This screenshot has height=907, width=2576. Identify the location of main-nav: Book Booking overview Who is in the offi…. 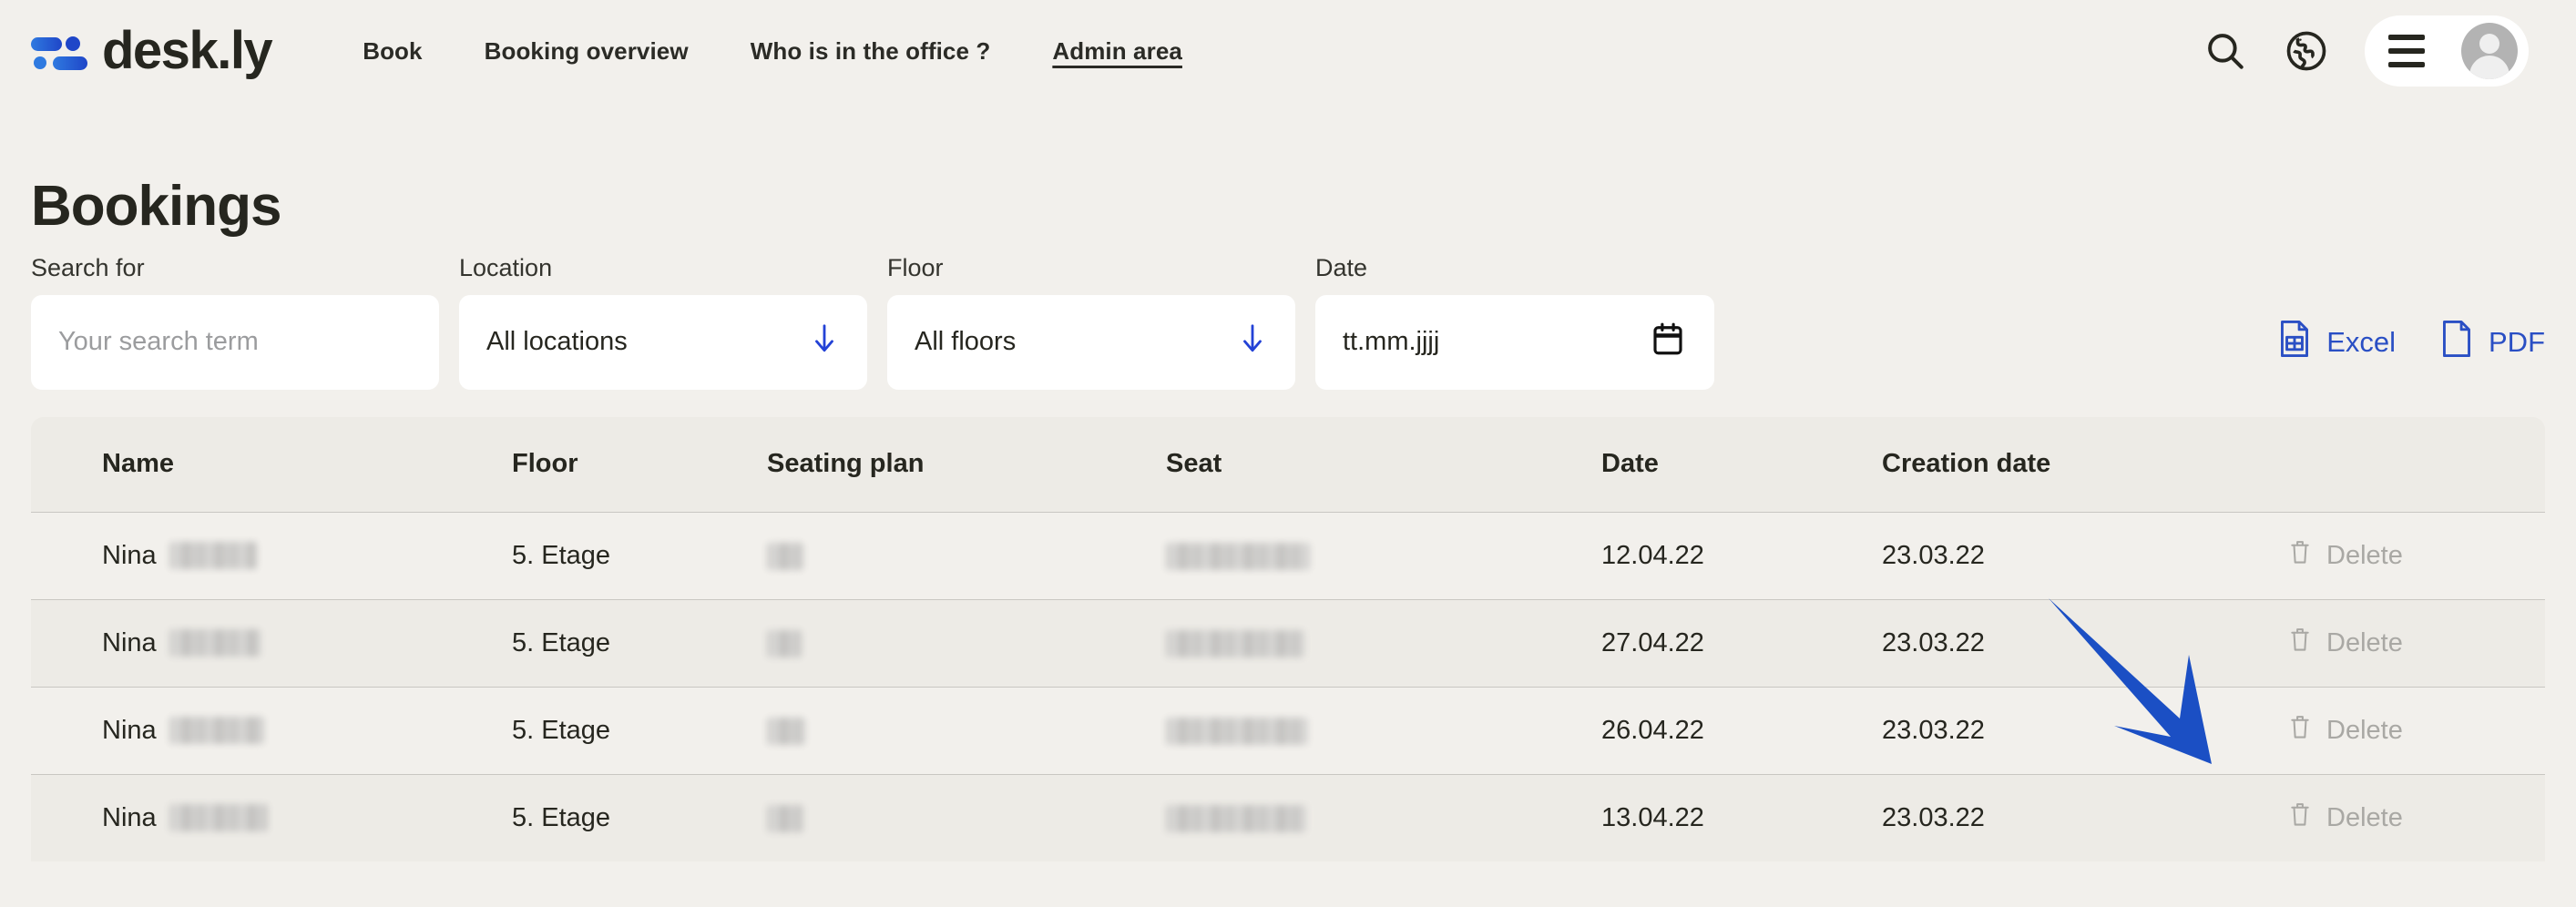
(772, 51).